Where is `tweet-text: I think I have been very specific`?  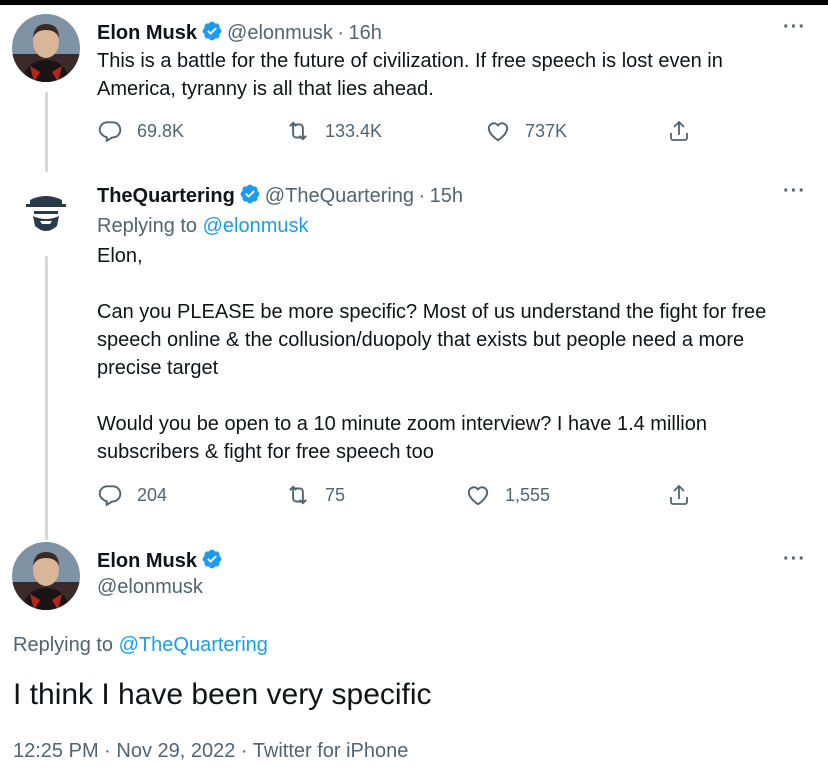 tweet-text: I think I have been very specific is located at coordinates (222, 694).